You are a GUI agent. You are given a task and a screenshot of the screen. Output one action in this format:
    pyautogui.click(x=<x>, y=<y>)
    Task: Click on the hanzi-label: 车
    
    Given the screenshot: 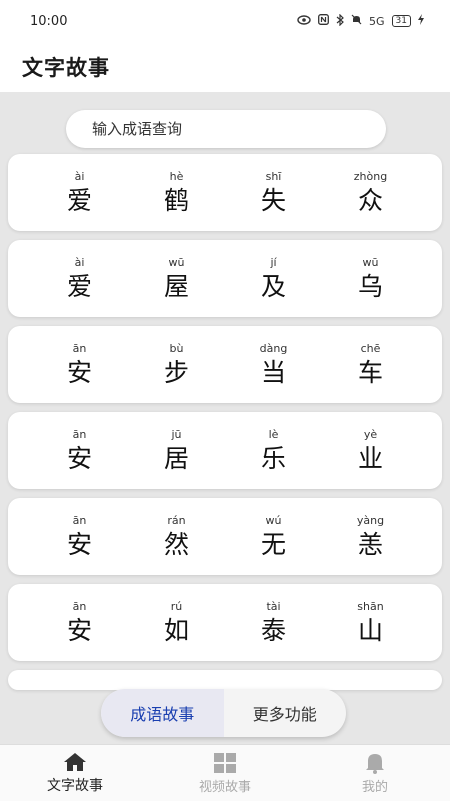 What is the action you would take?
    pyautogui.click(x=370, y=372)
    